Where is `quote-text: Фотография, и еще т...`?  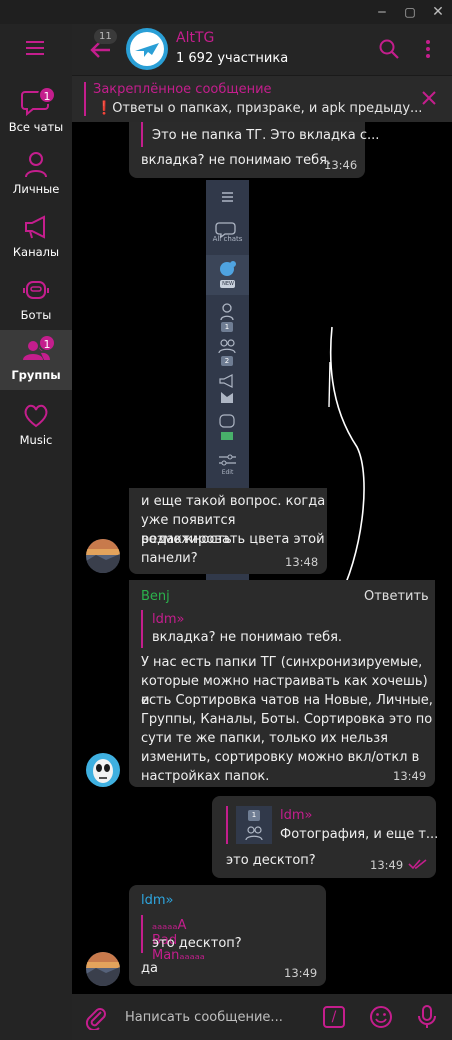
quote-text: Фотография, и еще т... is located at coordinates (359, 834).